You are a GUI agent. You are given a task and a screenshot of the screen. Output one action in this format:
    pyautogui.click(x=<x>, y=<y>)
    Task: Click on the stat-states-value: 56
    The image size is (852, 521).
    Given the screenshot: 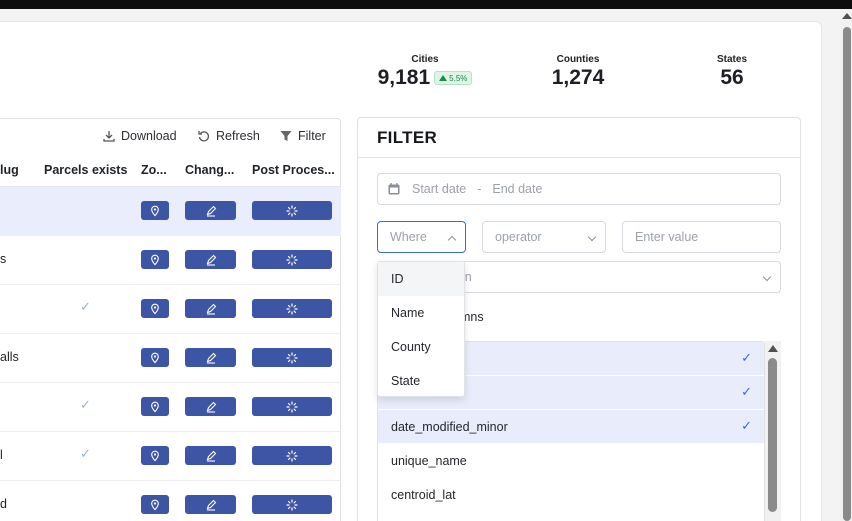 What is the action you would take?
    pyautogui.click(x=732, y=77)
    